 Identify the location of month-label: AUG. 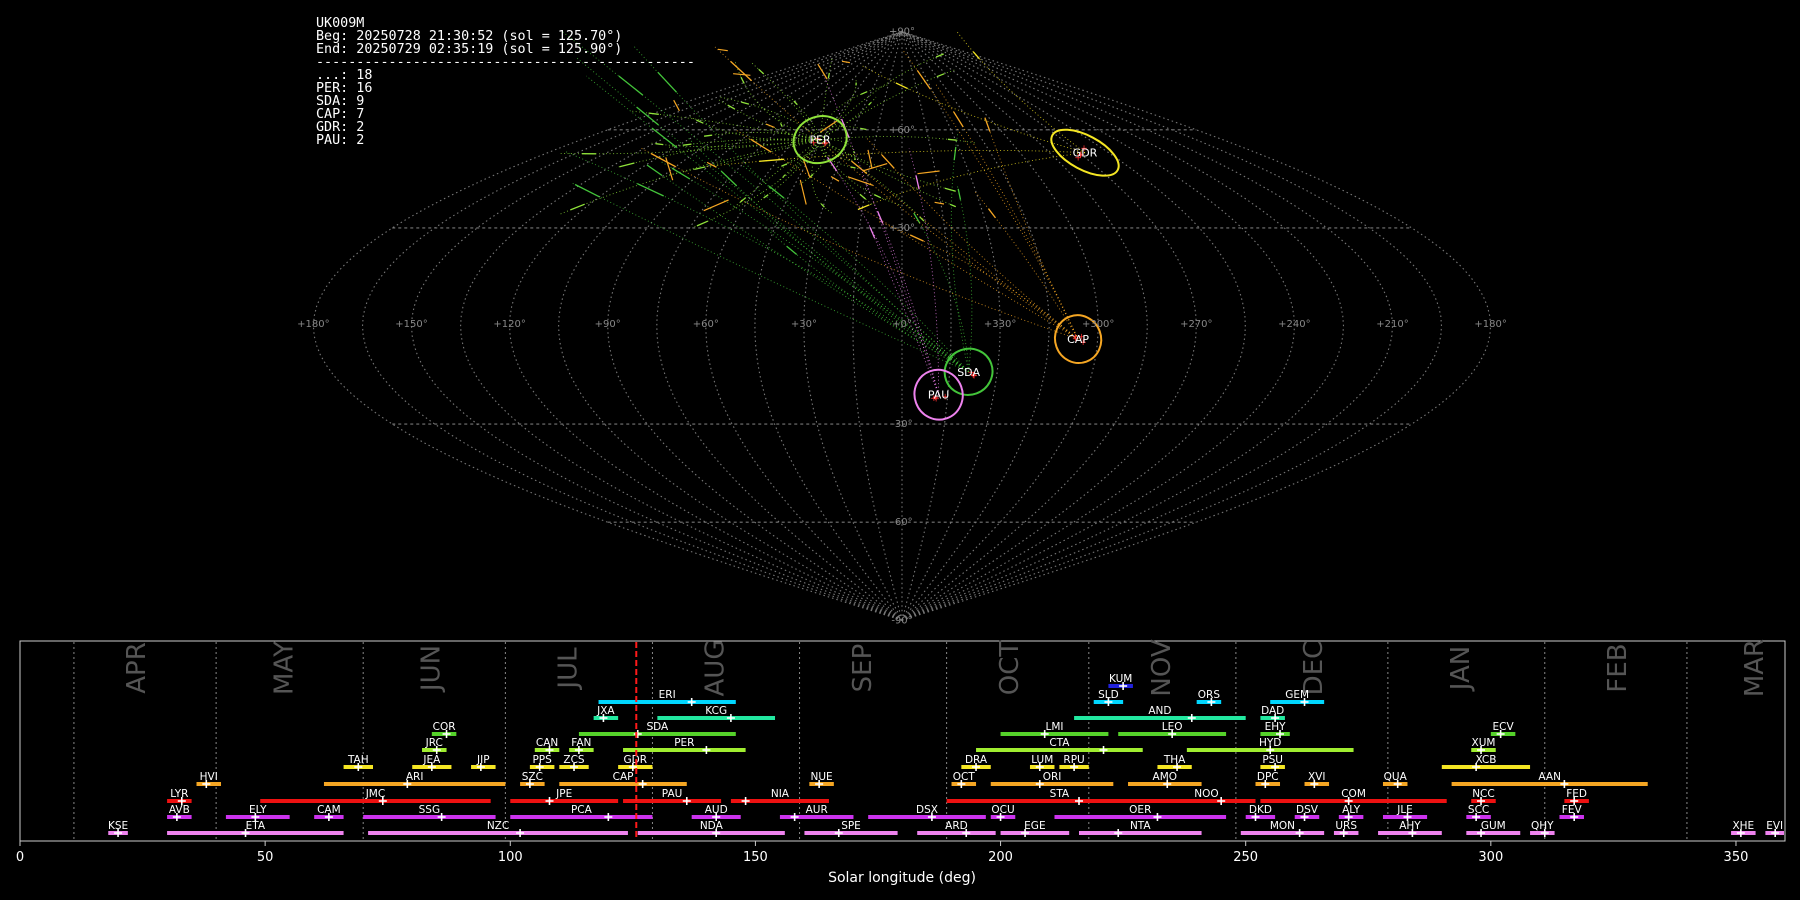
(716, 668).